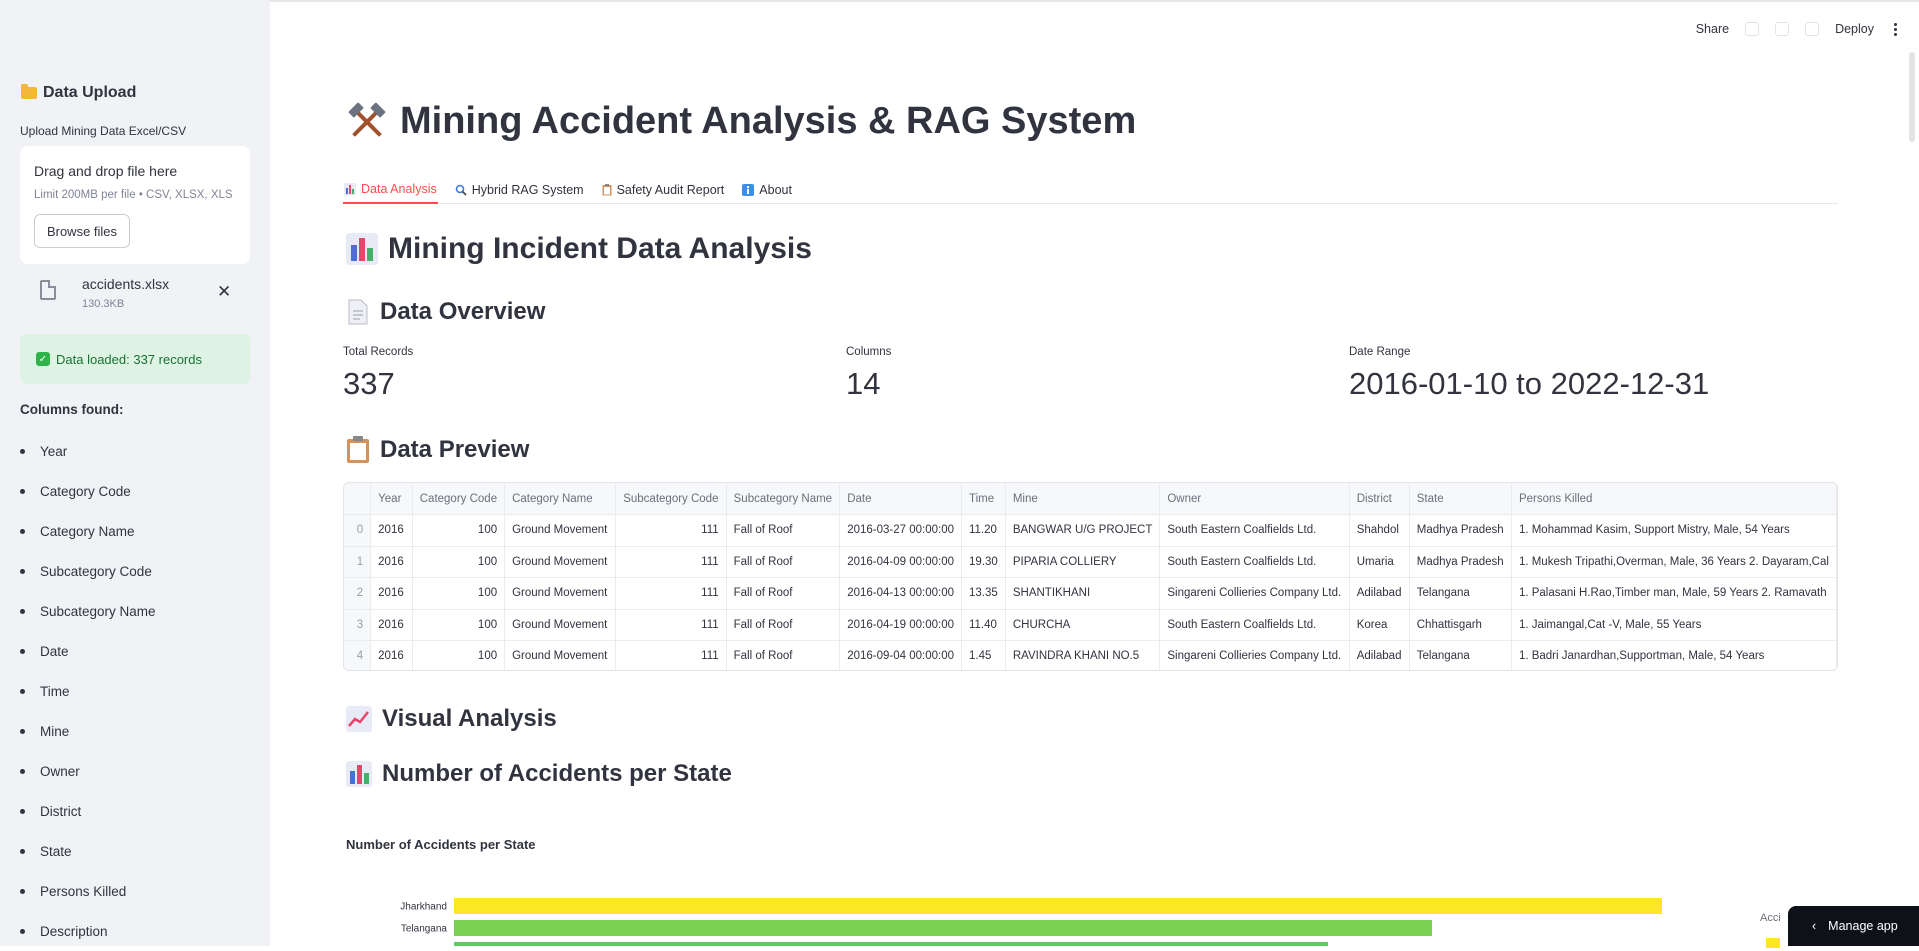 This screenshot has width=1919, height=951. Describe the element at coordinates (88, 851) in the screenshot. I see `list-item: State` at that location.